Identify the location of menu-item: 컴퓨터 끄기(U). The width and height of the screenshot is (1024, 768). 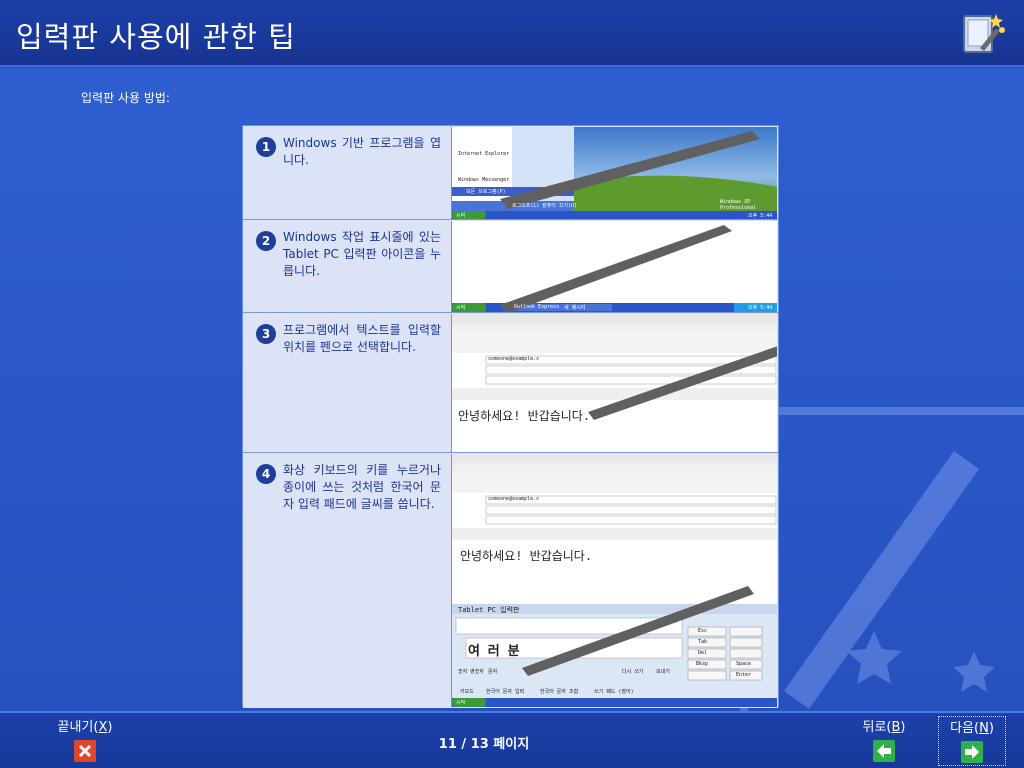
(560, 206).